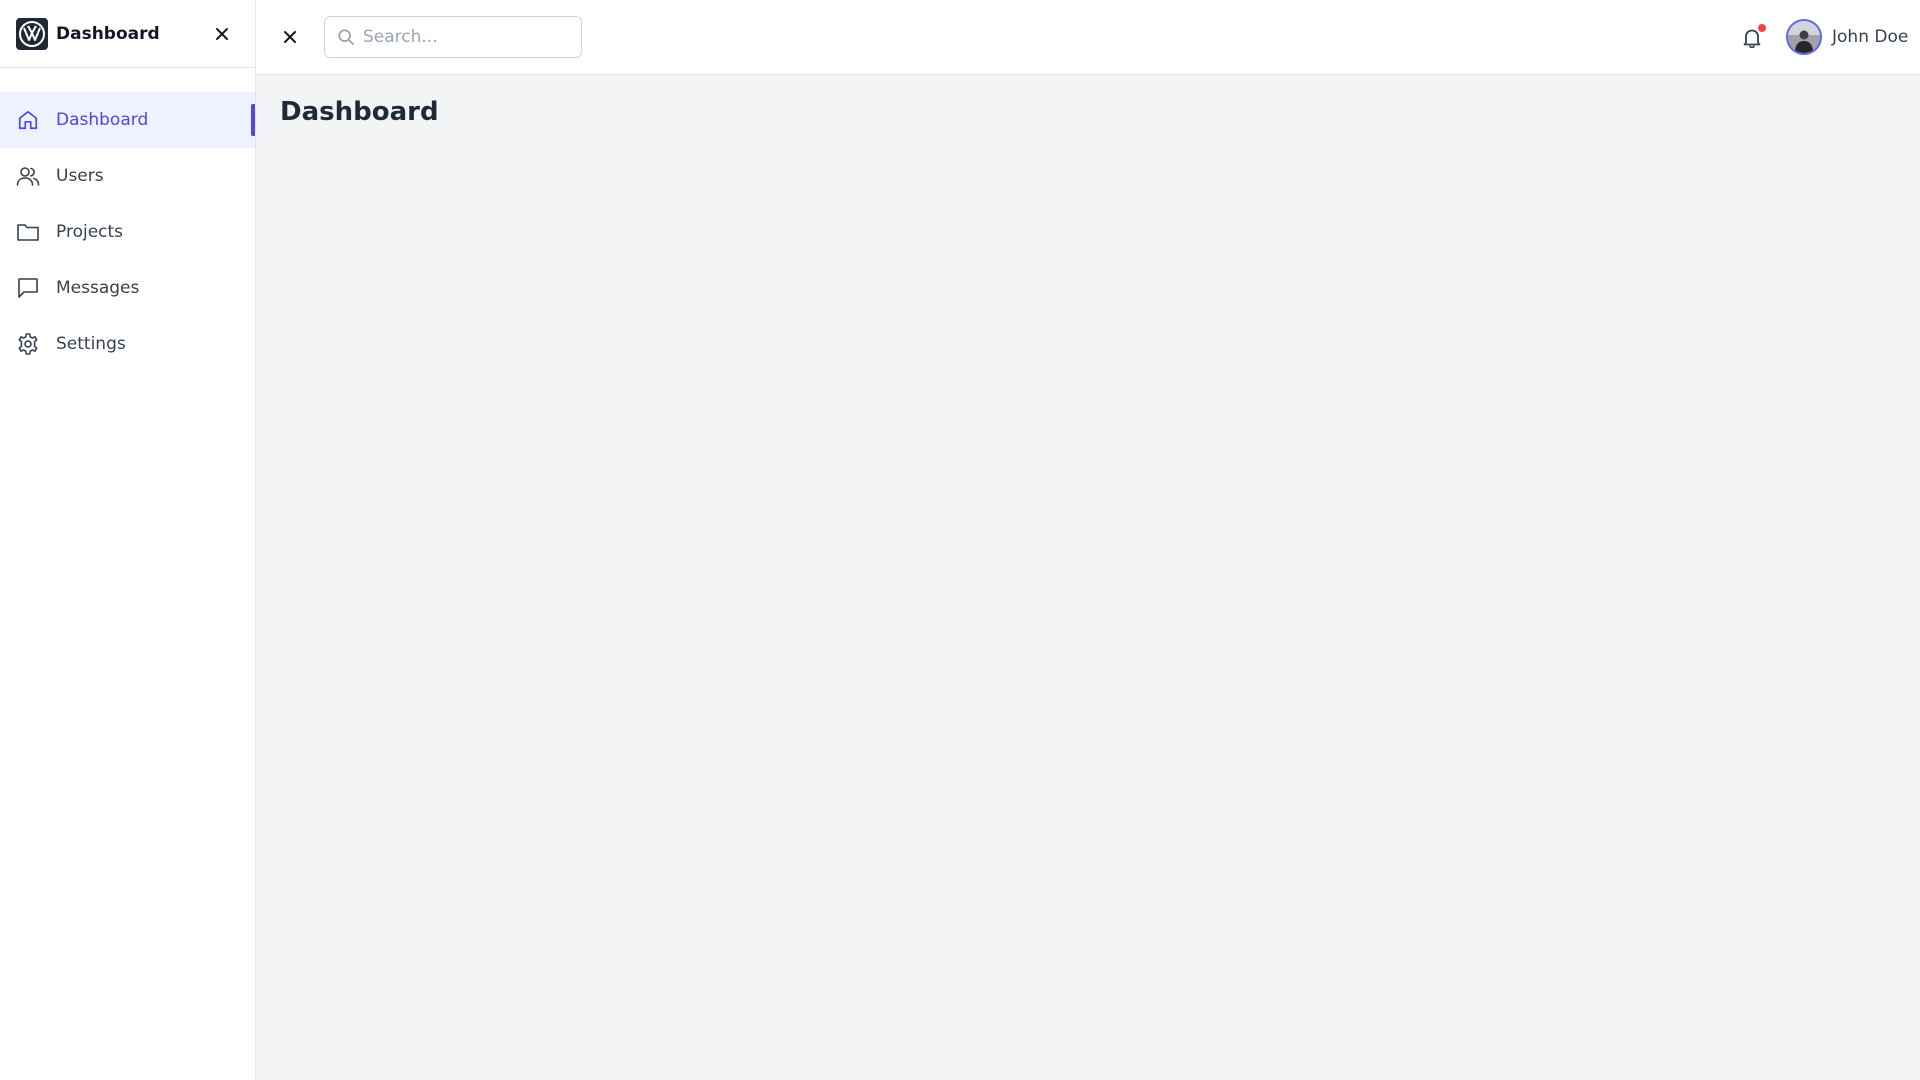 The width and height of the screenshot is (1920, 1080). Describe the element at coordinates (1088, 112) in the screenshot. I see `main-content: Dashboard` at that location.